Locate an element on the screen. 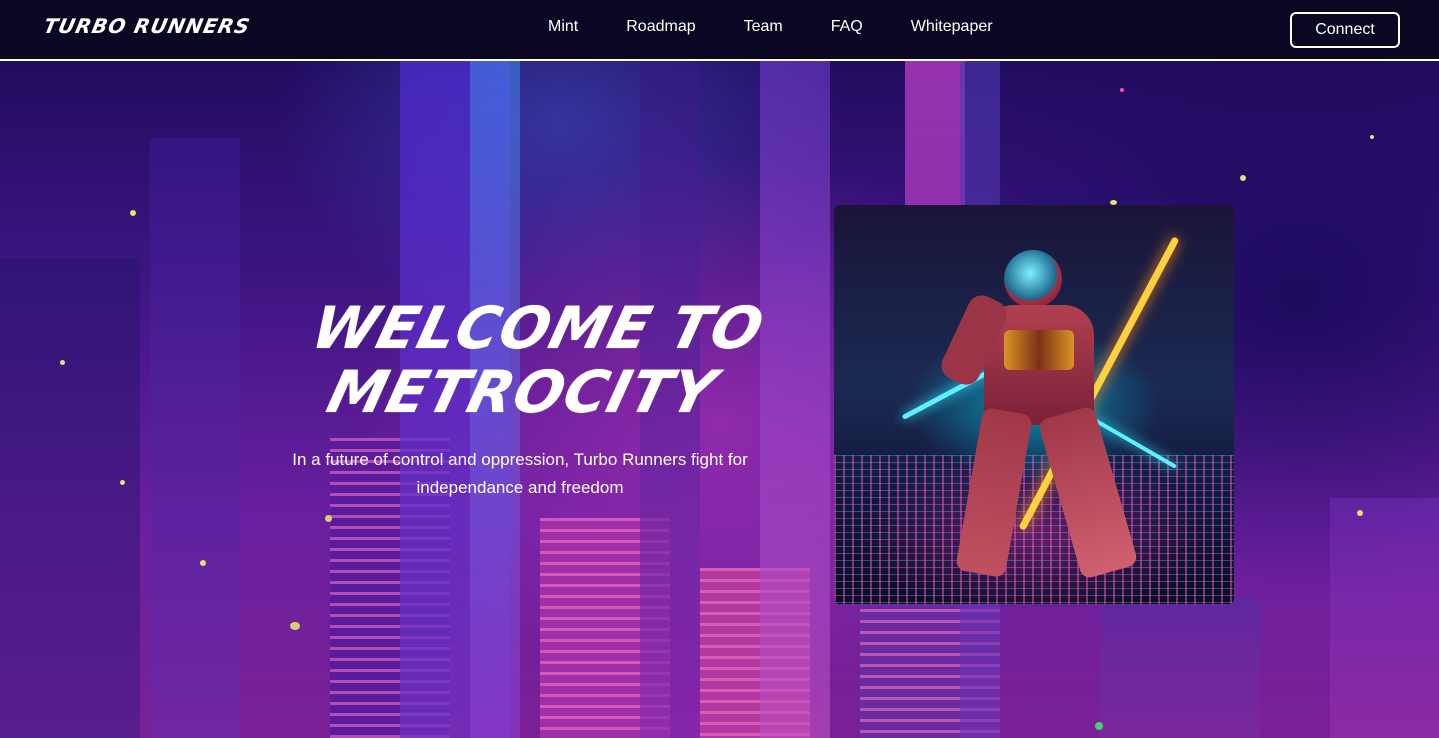 This screenshot has width=1439, height=738. art-city-lights is located at coordinates (1034, 529).